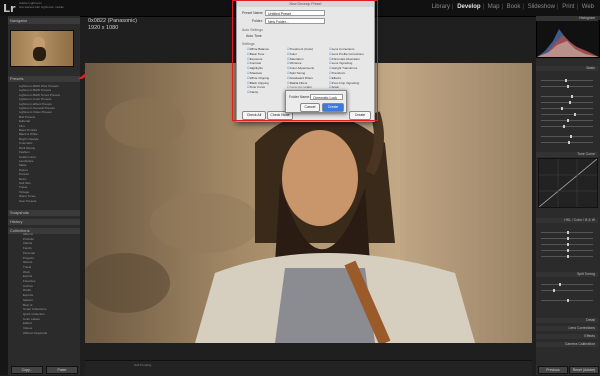  I want to click on new-folder-title: New Folder, so click(297, 87).